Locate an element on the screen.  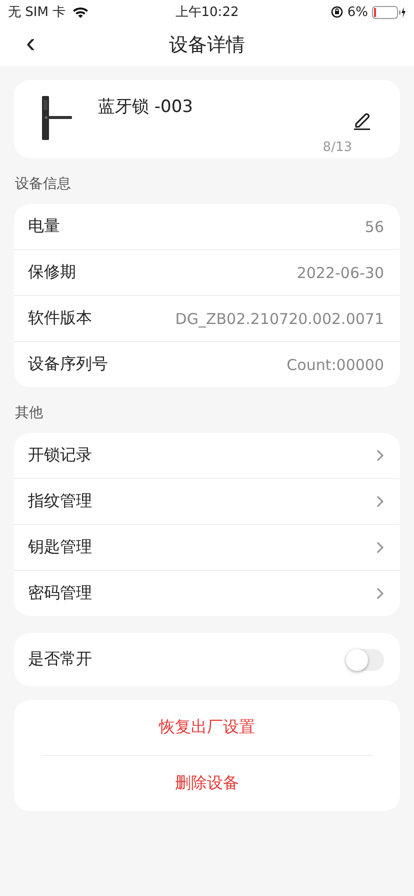
action-button: 恢复出厂设置 is located at coordinates (207, 727).